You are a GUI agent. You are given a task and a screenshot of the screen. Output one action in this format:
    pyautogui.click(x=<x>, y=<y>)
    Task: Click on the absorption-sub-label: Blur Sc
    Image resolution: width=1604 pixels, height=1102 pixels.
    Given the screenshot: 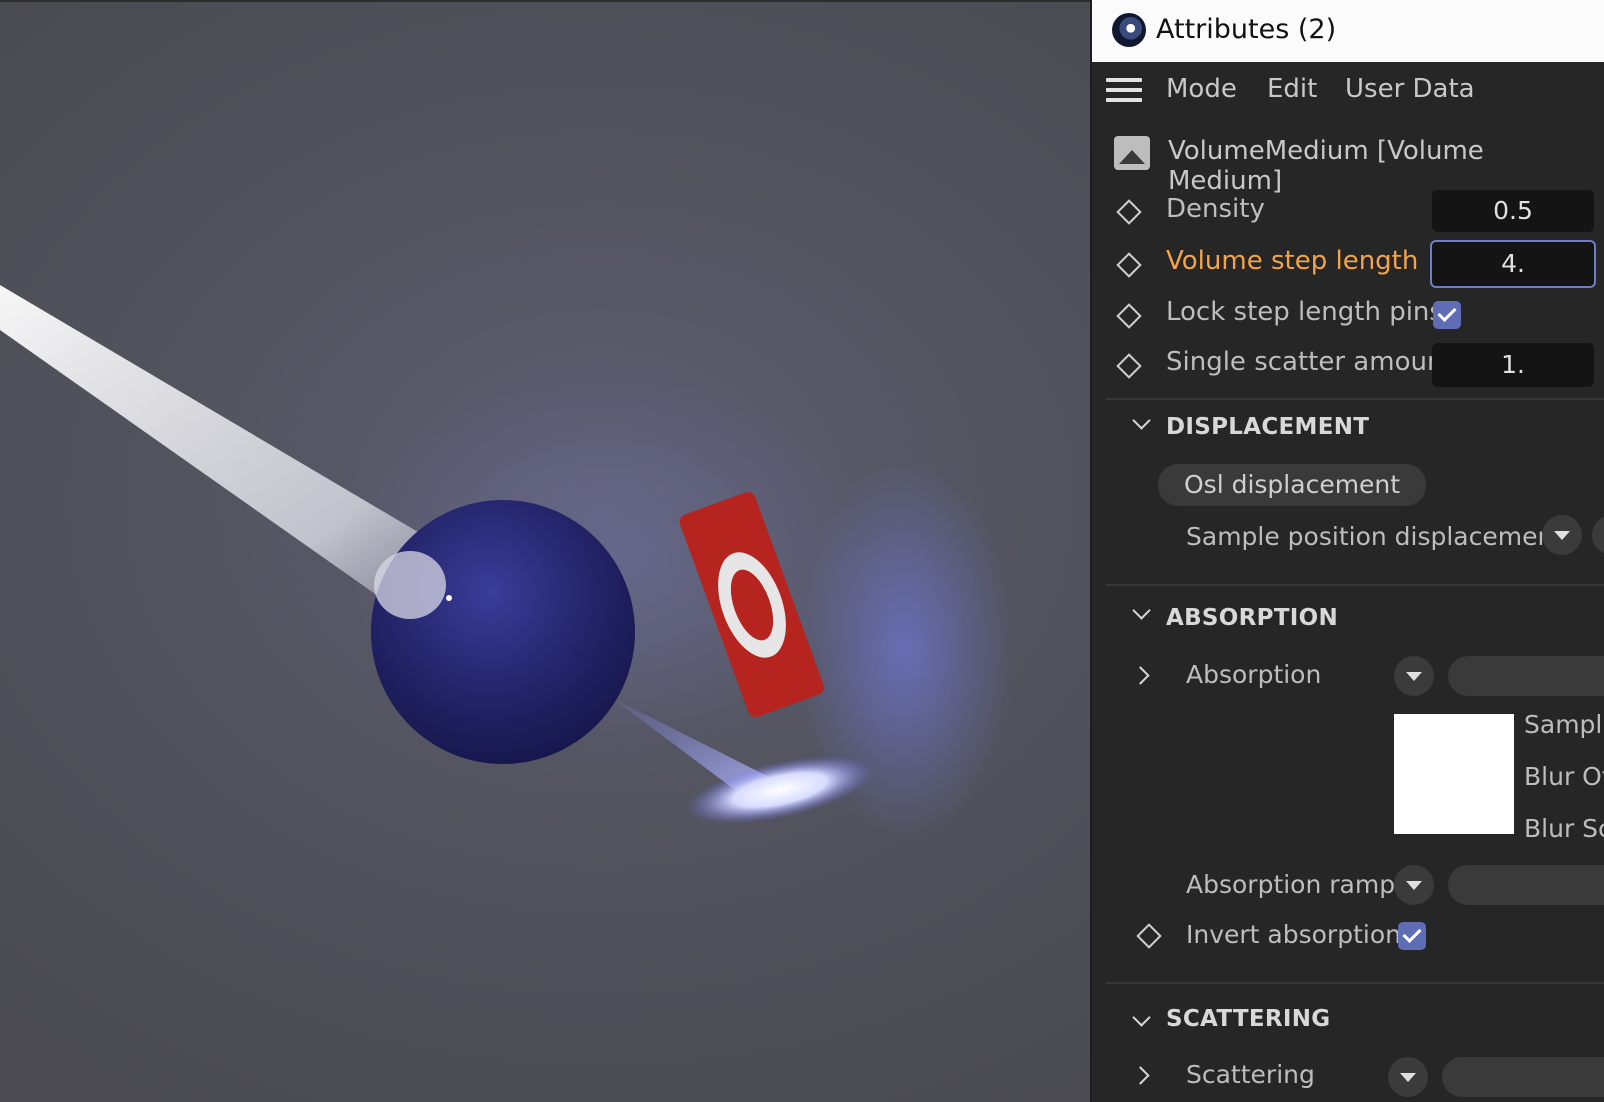 What is the action you would take?
    pyautogui.click(x=1564, y=828)
    